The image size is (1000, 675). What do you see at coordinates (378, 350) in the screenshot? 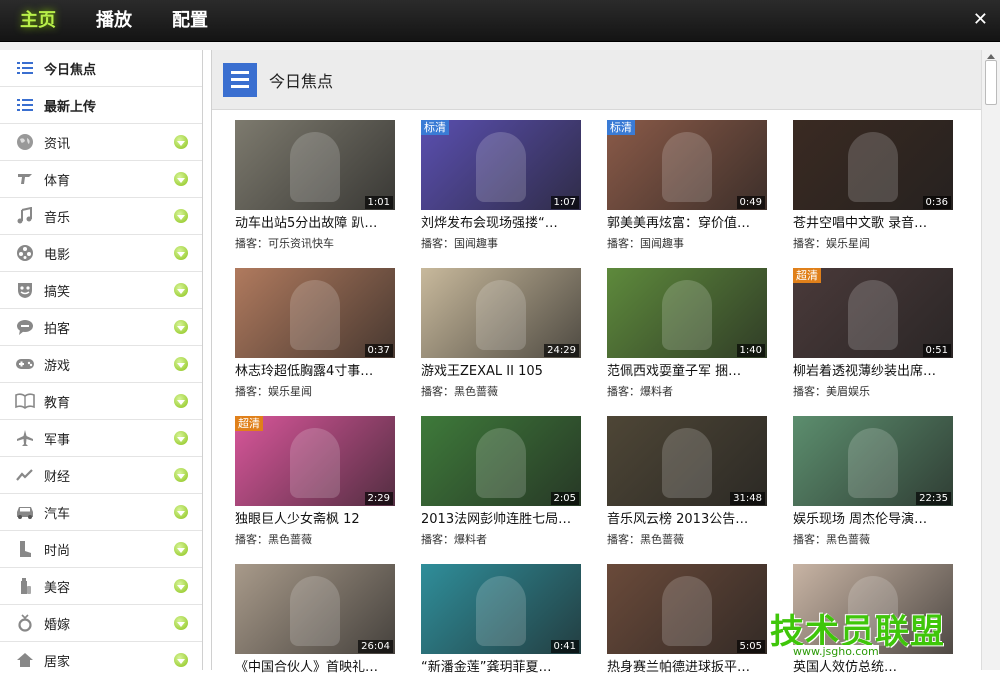
I see `video-duration: 0:37` at bounding box center [378, 350].